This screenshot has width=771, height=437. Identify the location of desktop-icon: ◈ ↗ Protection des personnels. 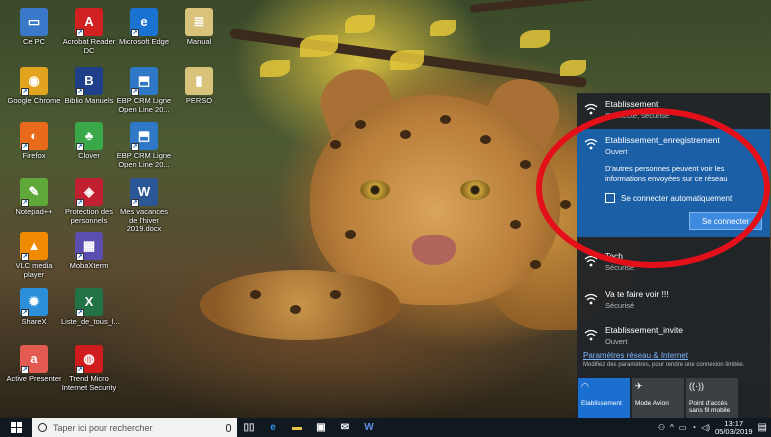
(89, 201).